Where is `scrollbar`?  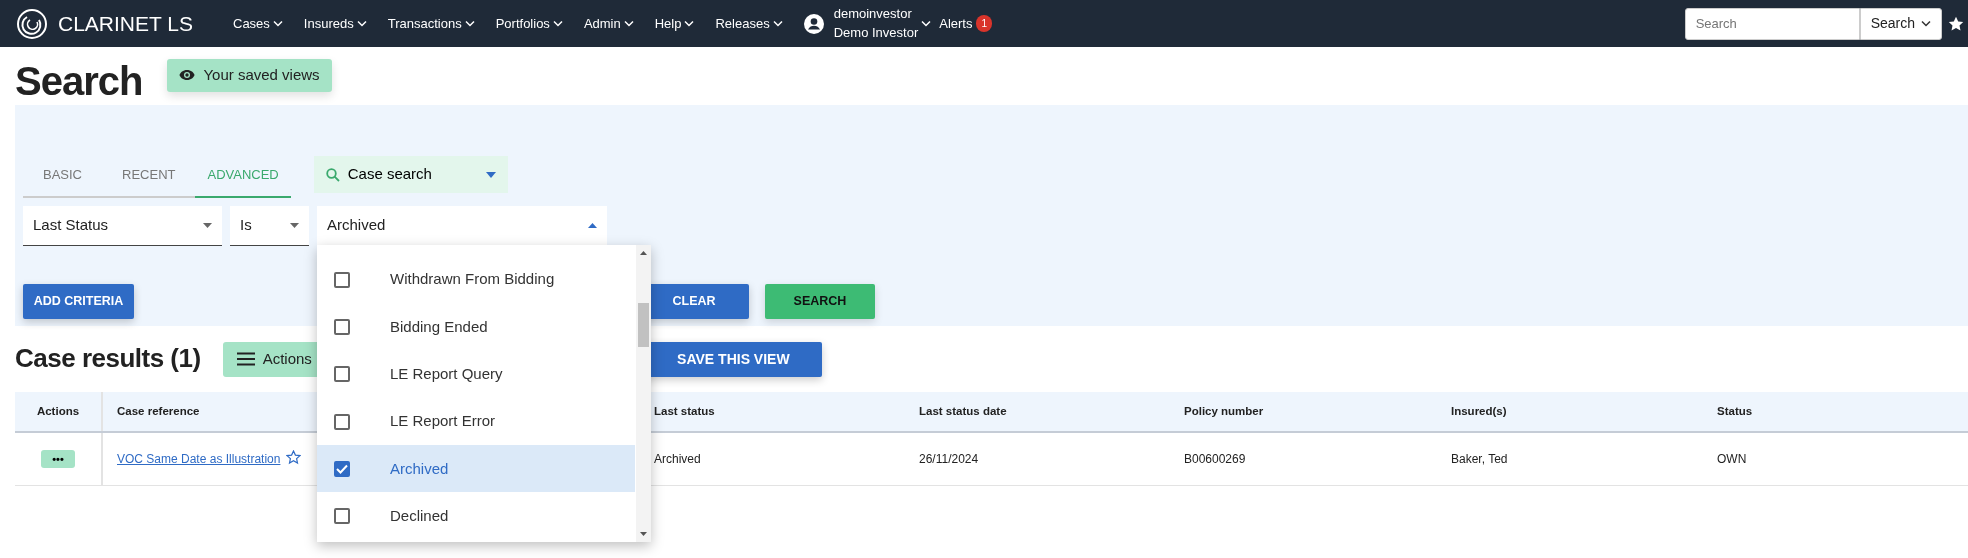
scrollbar is located at coordinates (643, 393).